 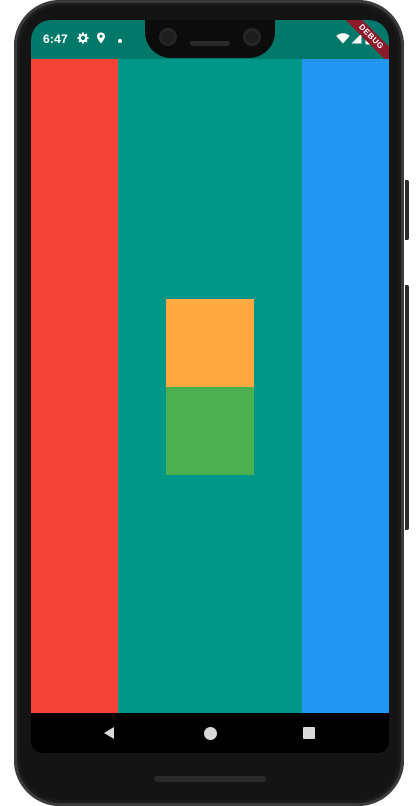 I want to click on dot-icon, so click(x=120, y=41).